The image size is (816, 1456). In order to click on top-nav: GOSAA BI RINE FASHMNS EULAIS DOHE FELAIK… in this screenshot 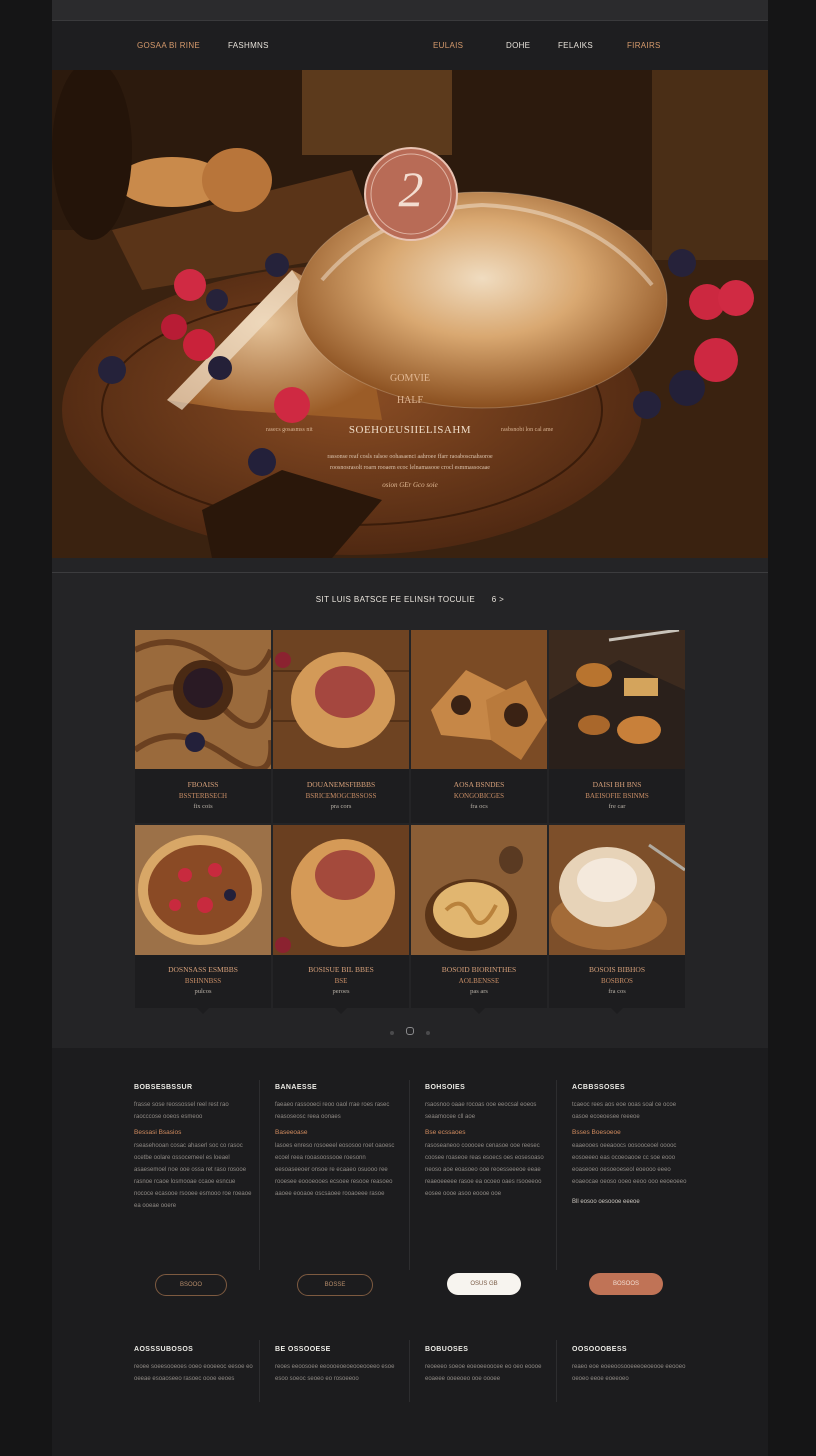, I will do `click(410, 45)`.